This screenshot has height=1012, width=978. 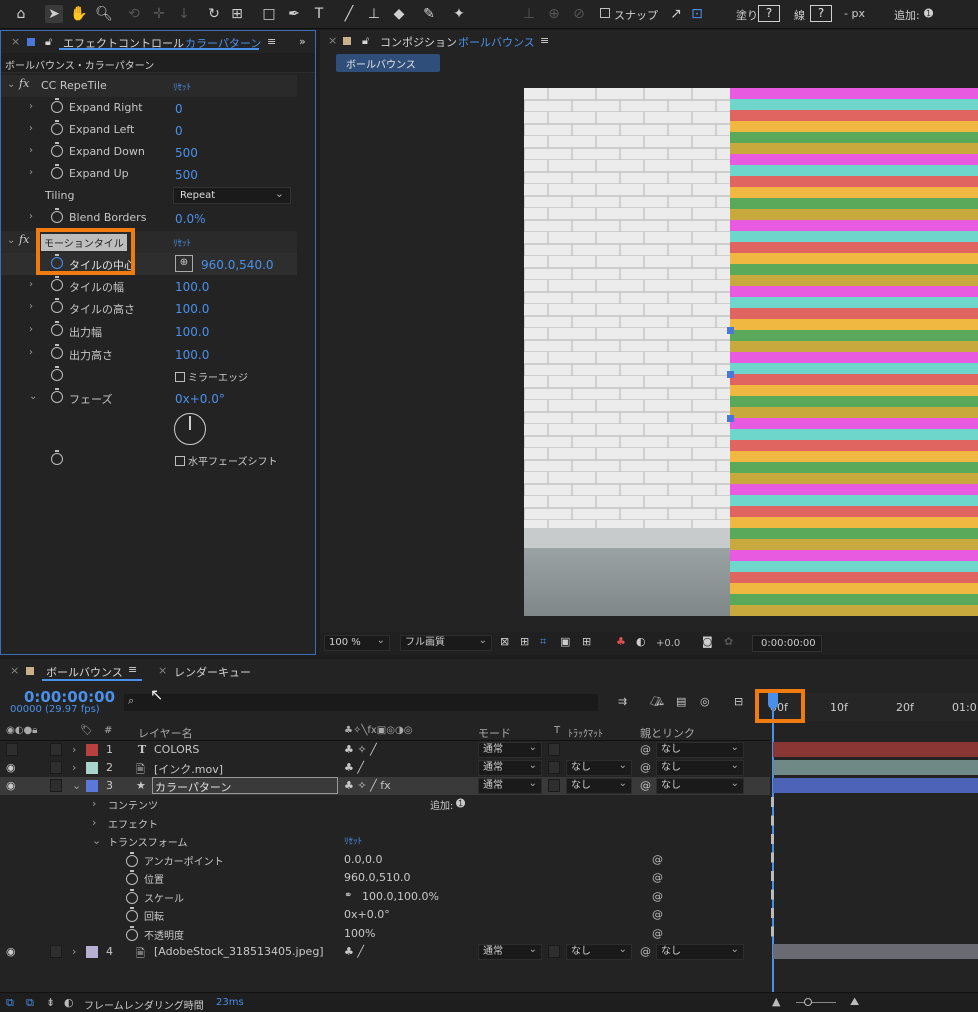 I want to click on layer-switches-icon: ♣ ✧ ╱ fx, so click(x=367, y=785).